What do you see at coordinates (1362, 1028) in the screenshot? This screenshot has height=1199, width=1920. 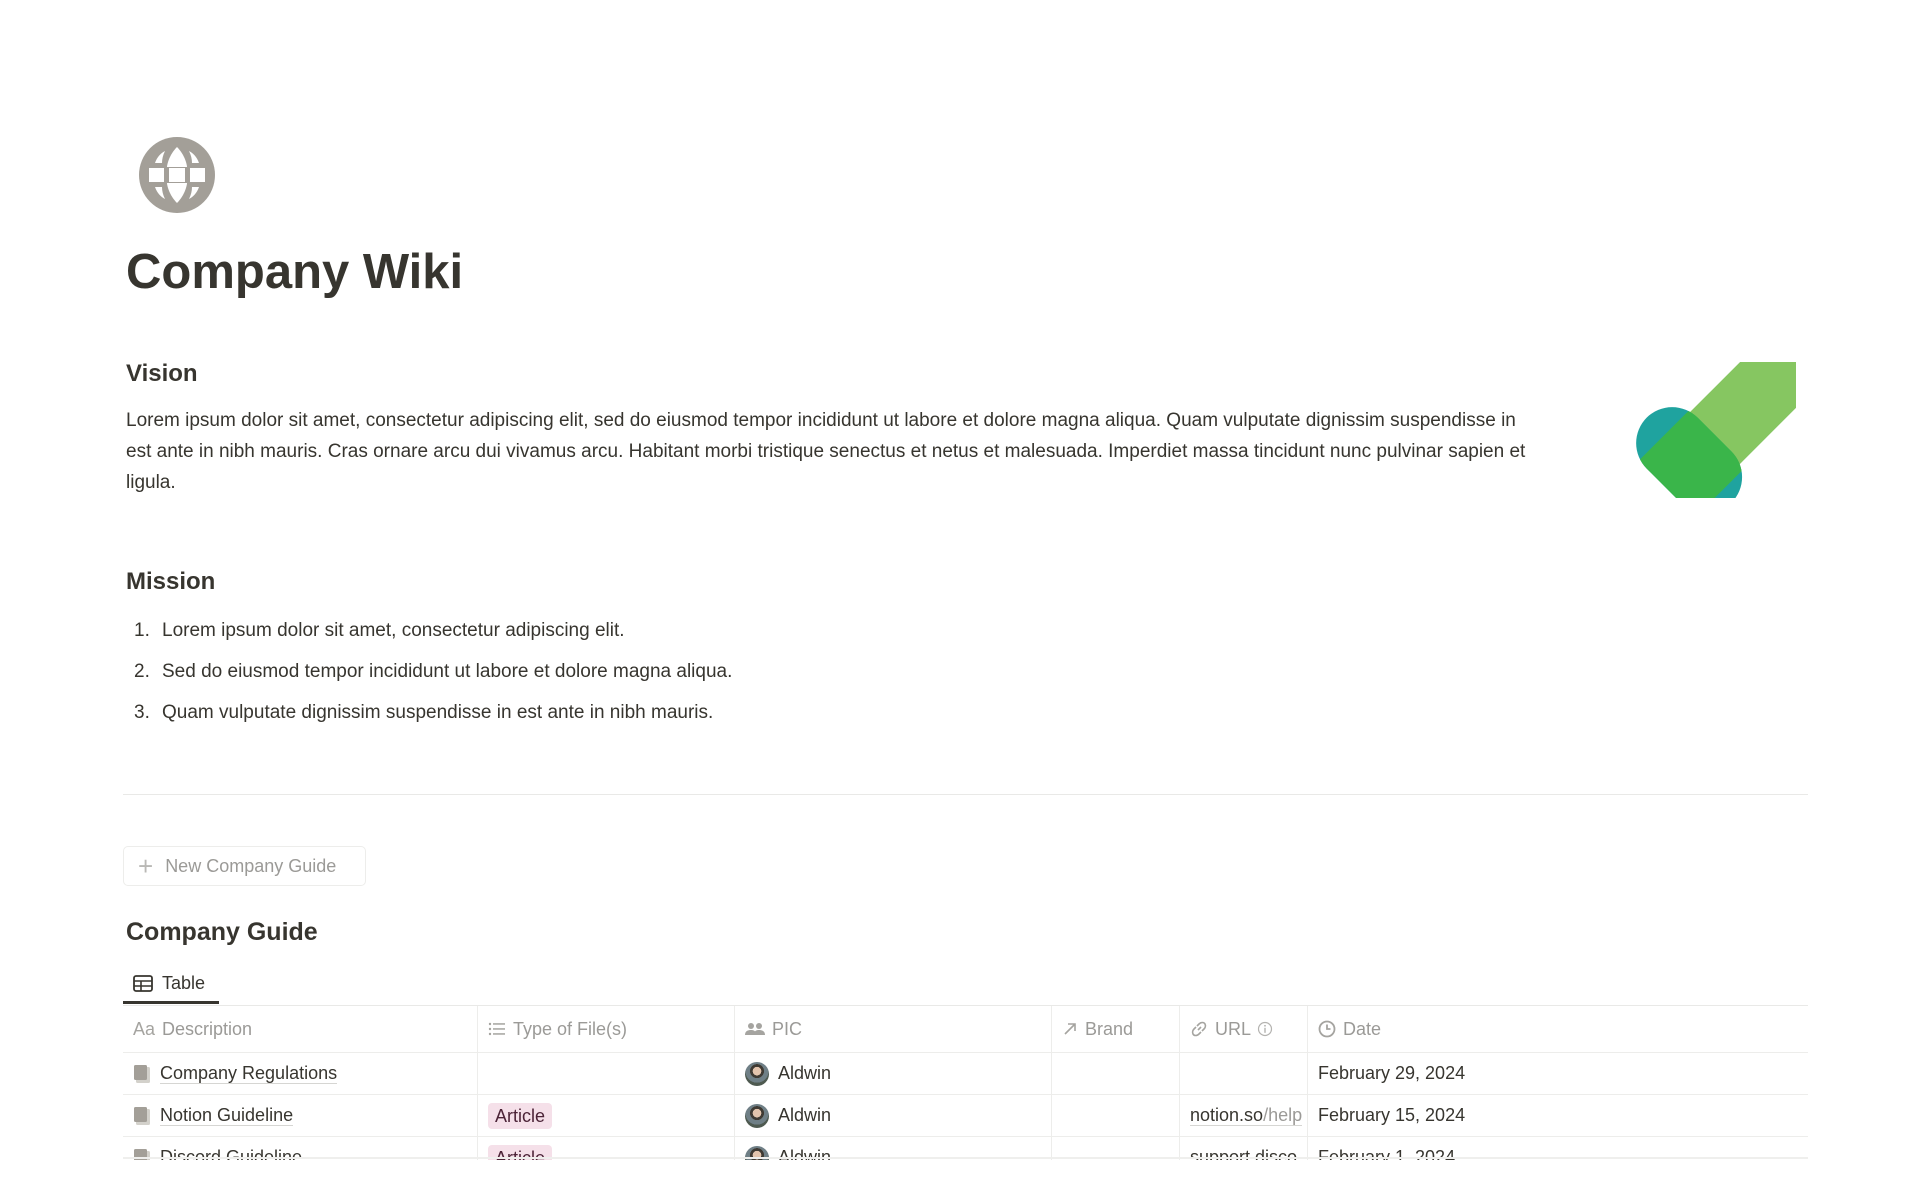 I see `column-label: Date` at bounding box center [1362, 1028].